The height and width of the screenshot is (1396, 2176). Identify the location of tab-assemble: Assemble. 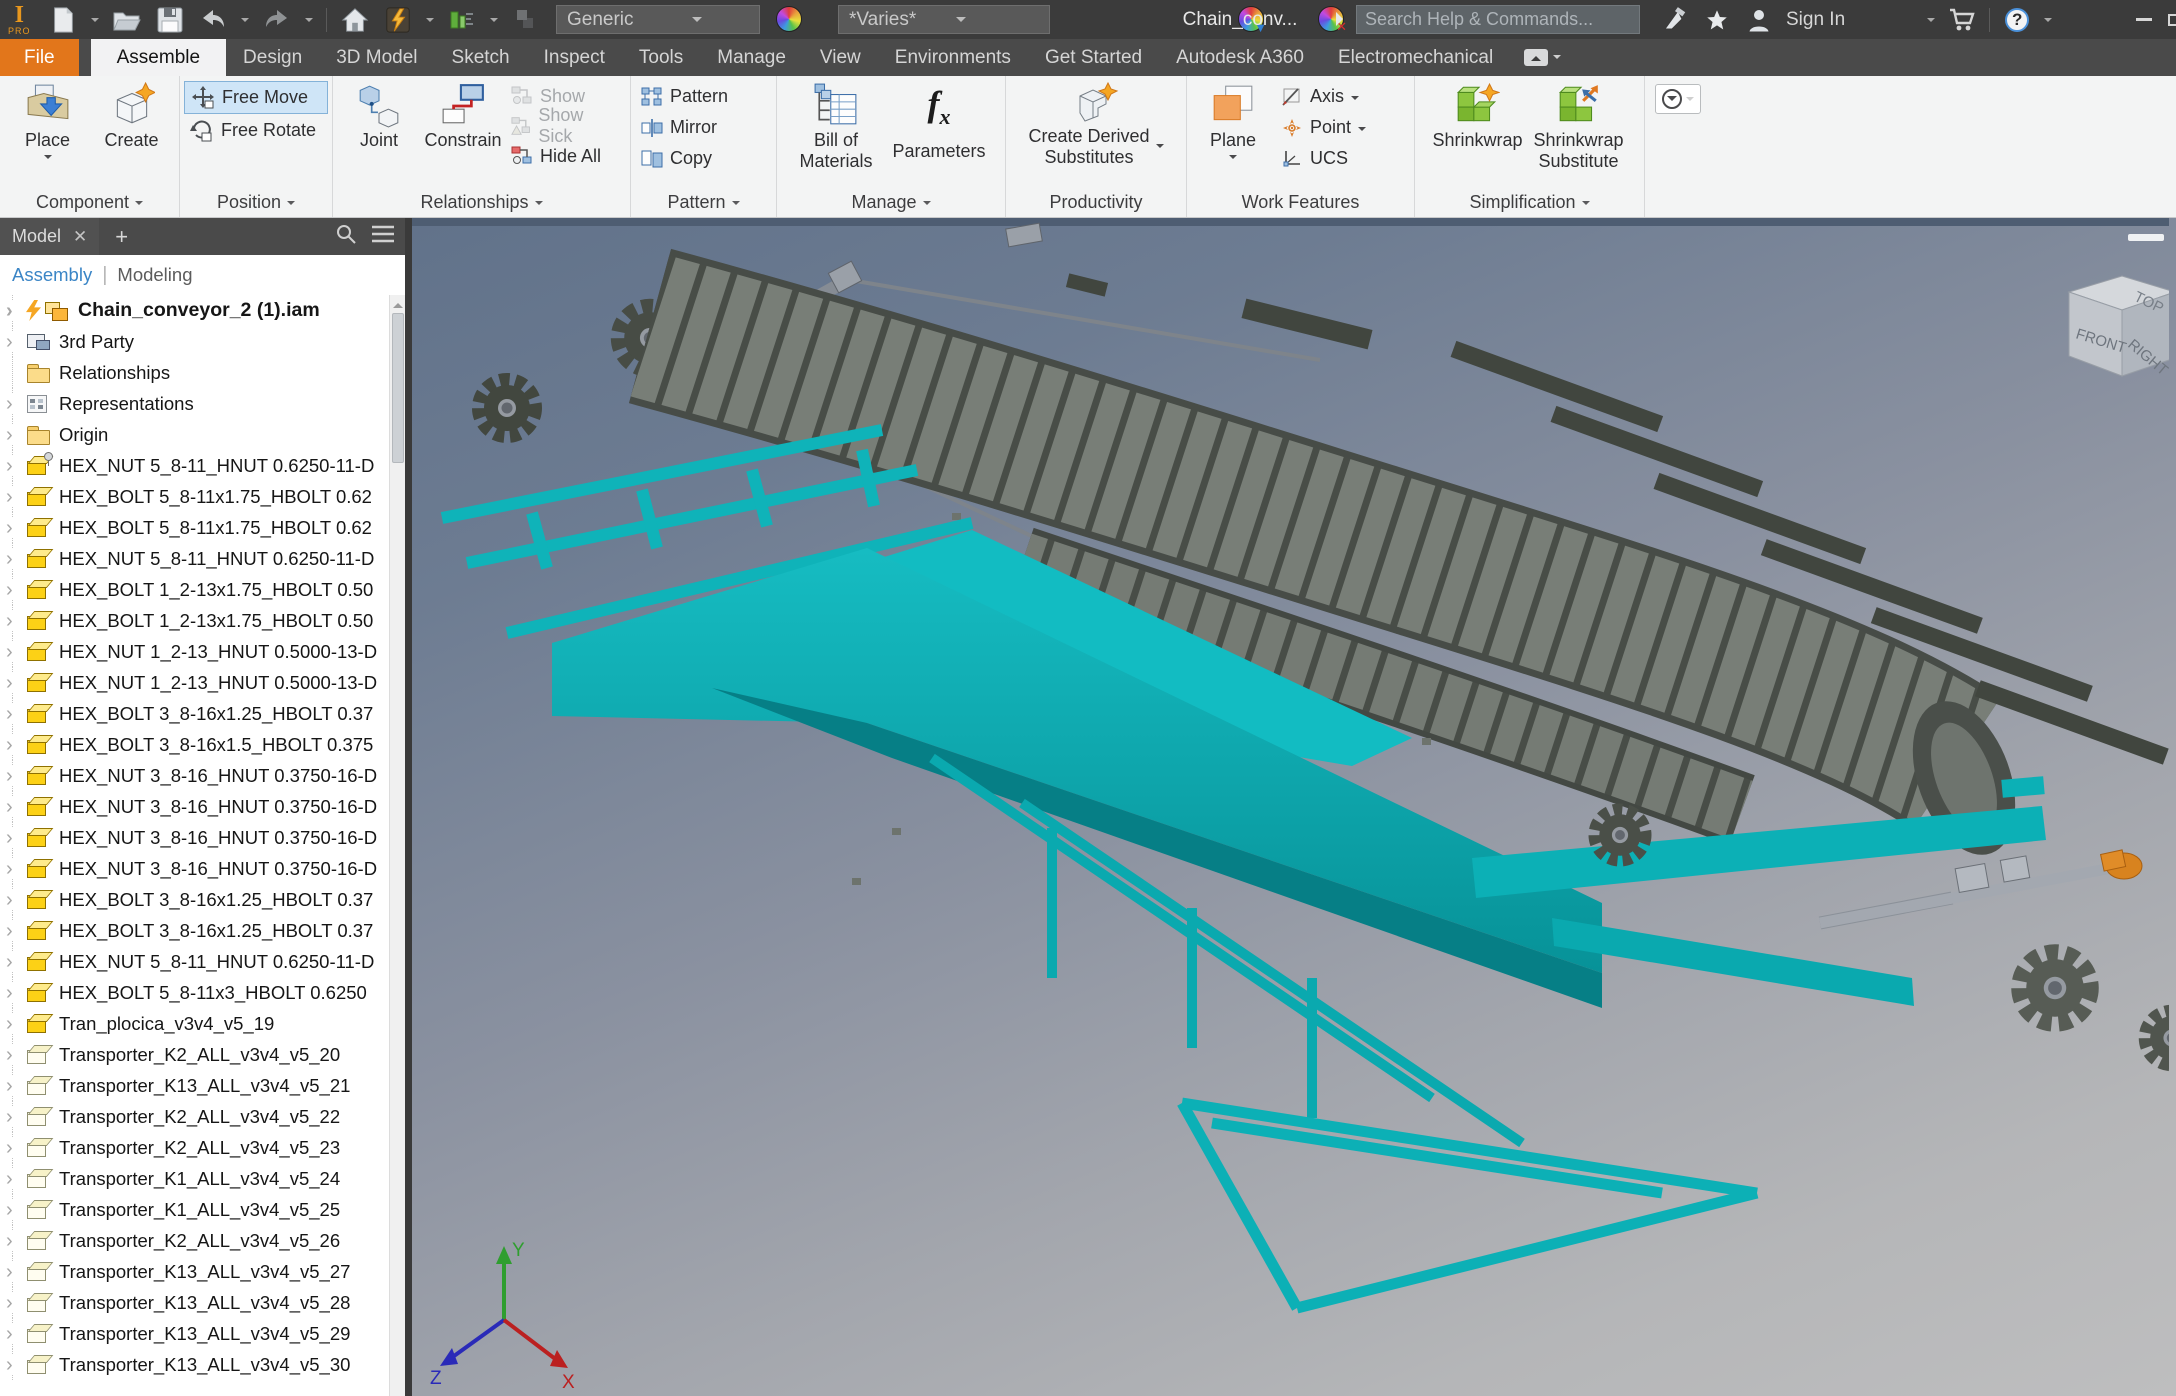
(158, 57).